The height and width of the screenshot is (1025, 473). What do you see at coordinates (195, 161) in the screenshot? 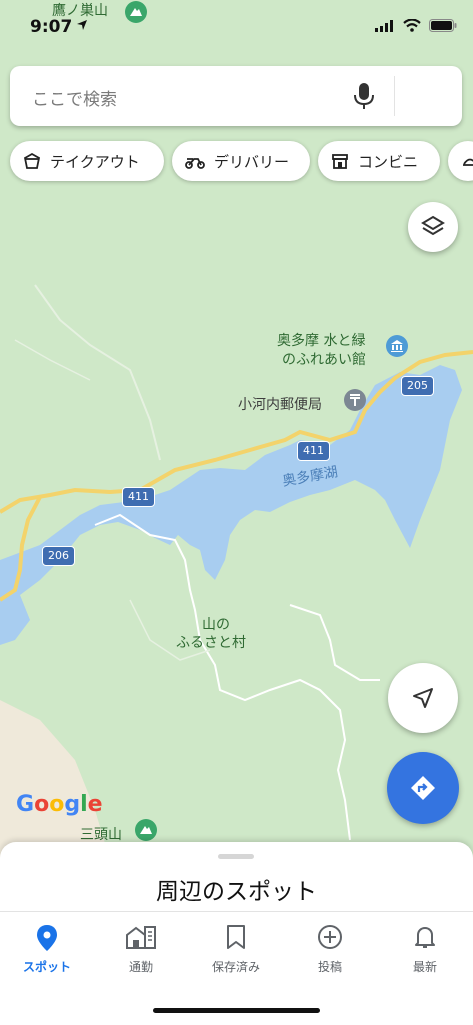
I see `delivery-icon` at bounding box center [195, 161].